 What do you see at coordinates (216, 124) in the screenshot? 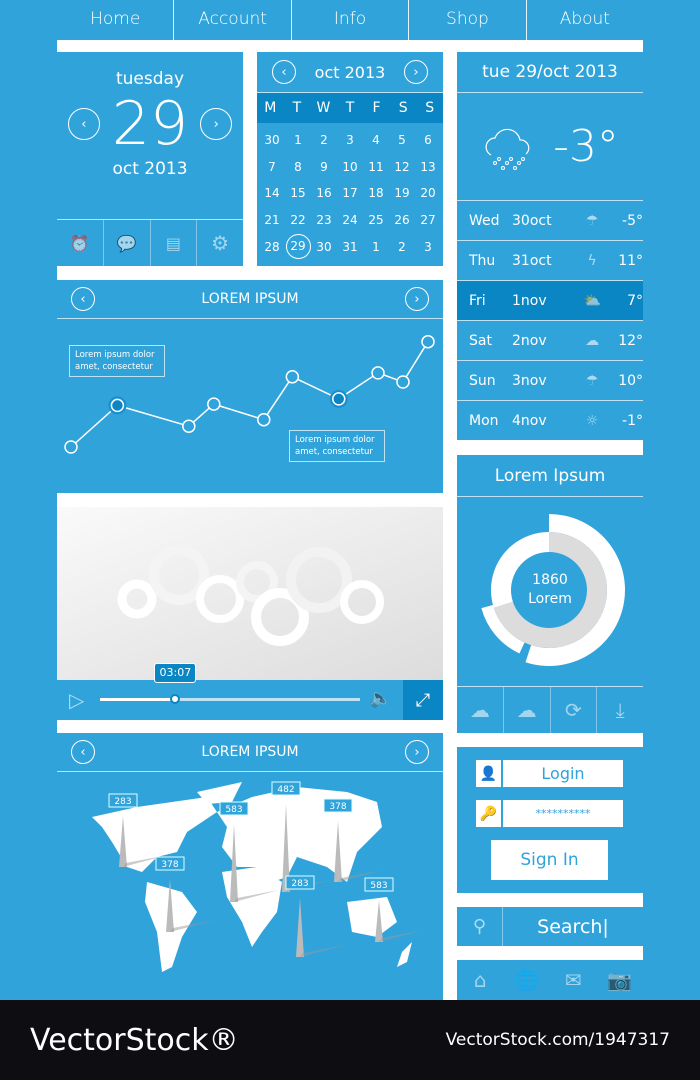
I see `next-day-button: ›` at bounding box center [216, 124].